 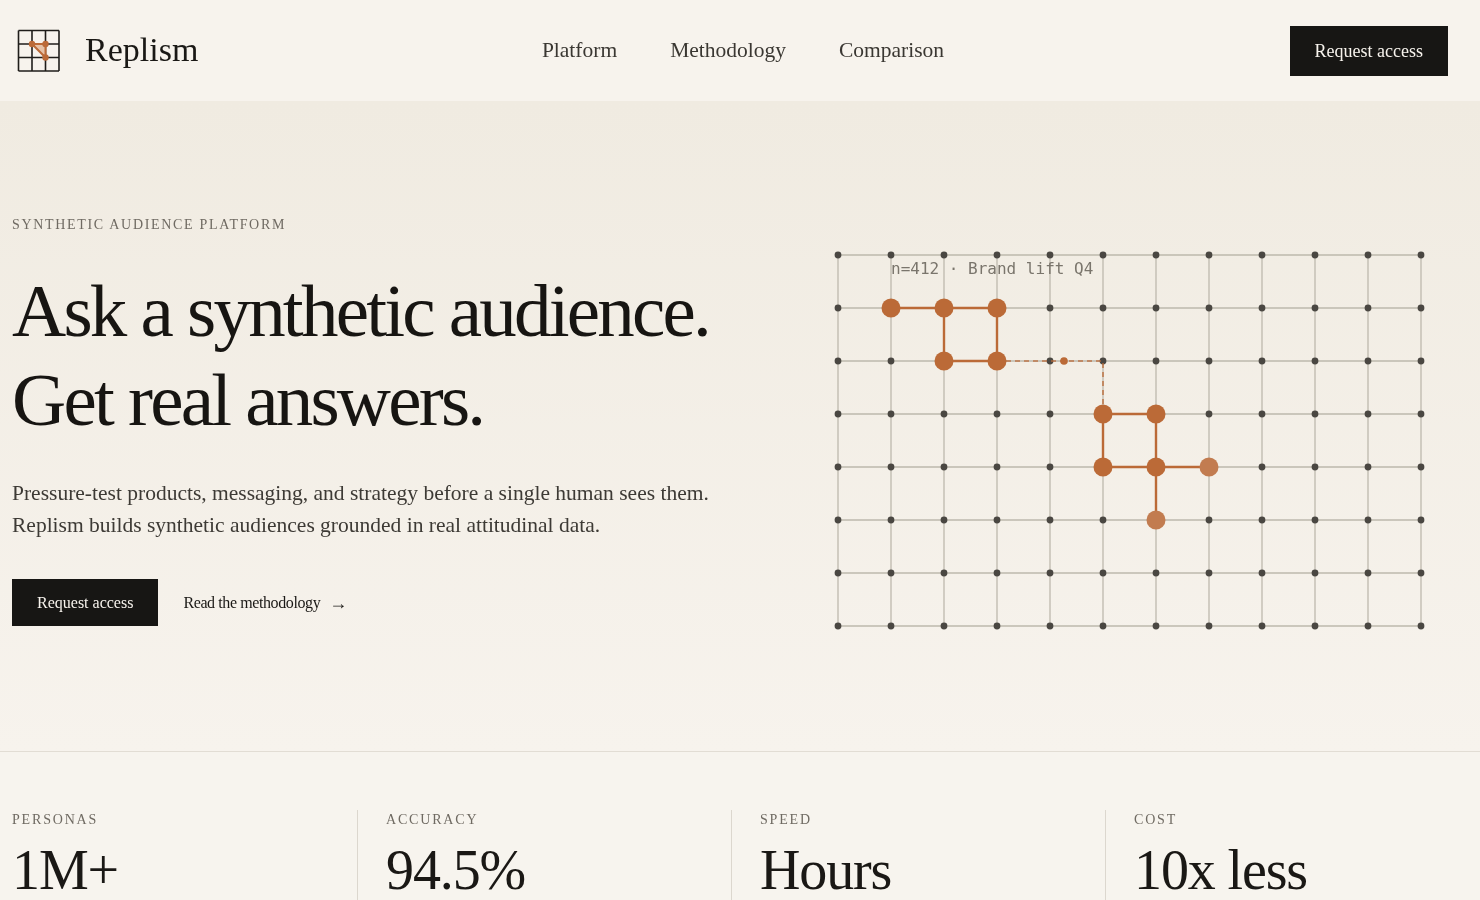 I want to click on nav-link: Comparison, so click(x=892, y=50).